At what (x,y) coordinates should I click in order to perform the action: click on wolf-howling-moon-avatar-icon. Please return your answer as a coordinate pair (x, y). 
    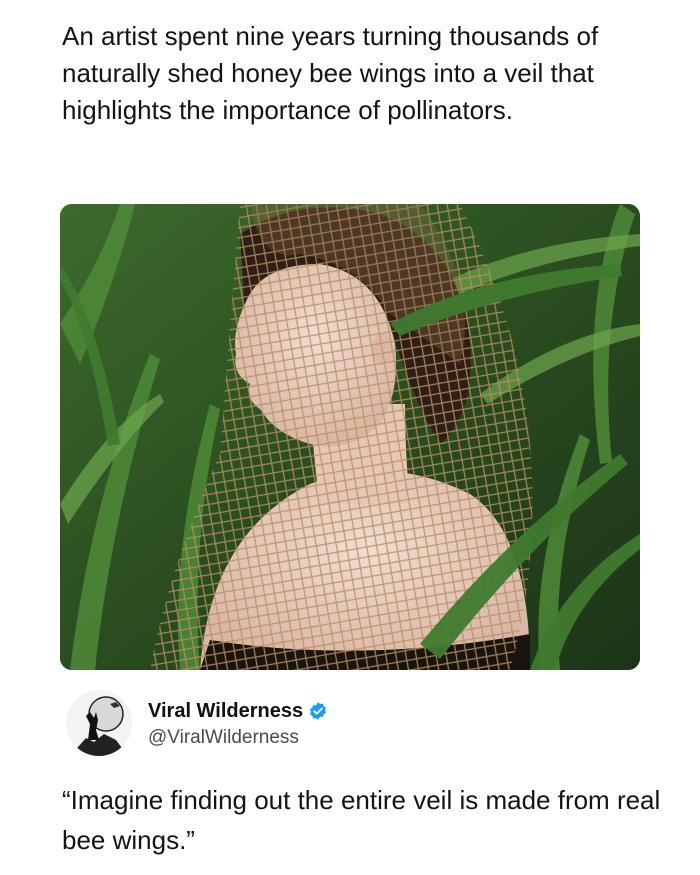
    Looking at the image, I should click on (99, 723).